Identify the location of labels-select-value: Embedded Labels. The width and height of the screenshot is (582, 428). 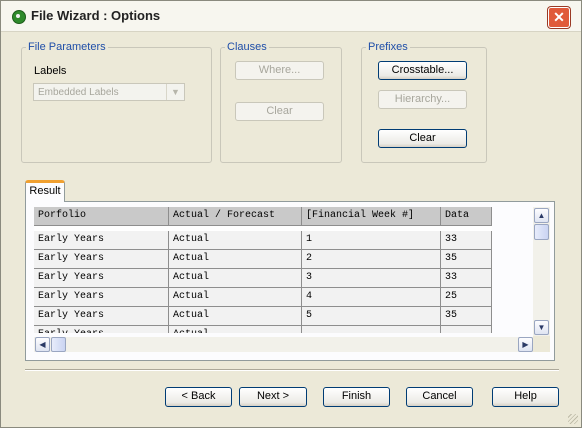
(78, 92).